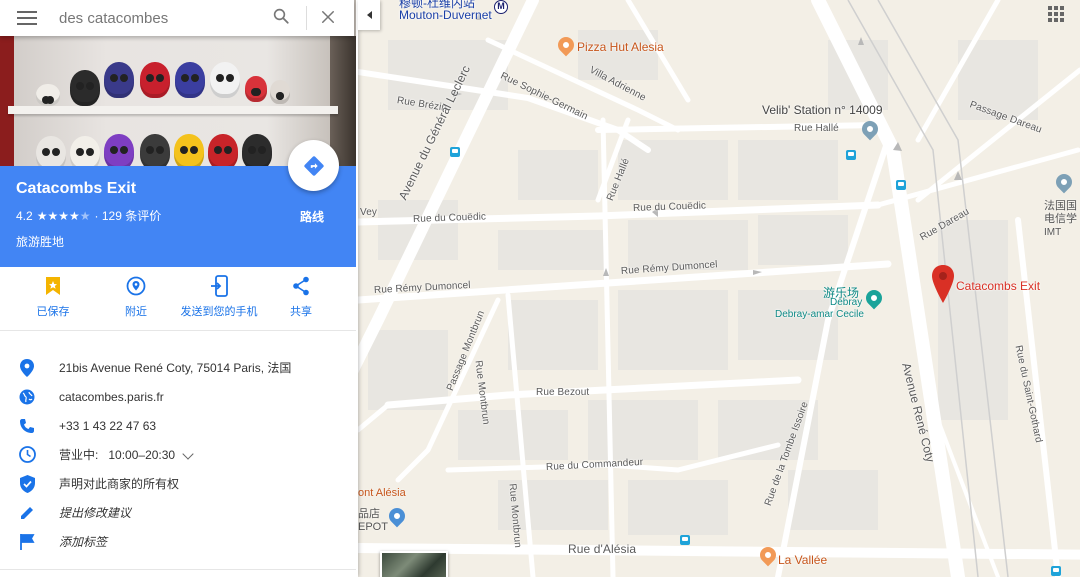 The image size is (1080, 577). I want to click on pencil-icon, so click(27, 513).